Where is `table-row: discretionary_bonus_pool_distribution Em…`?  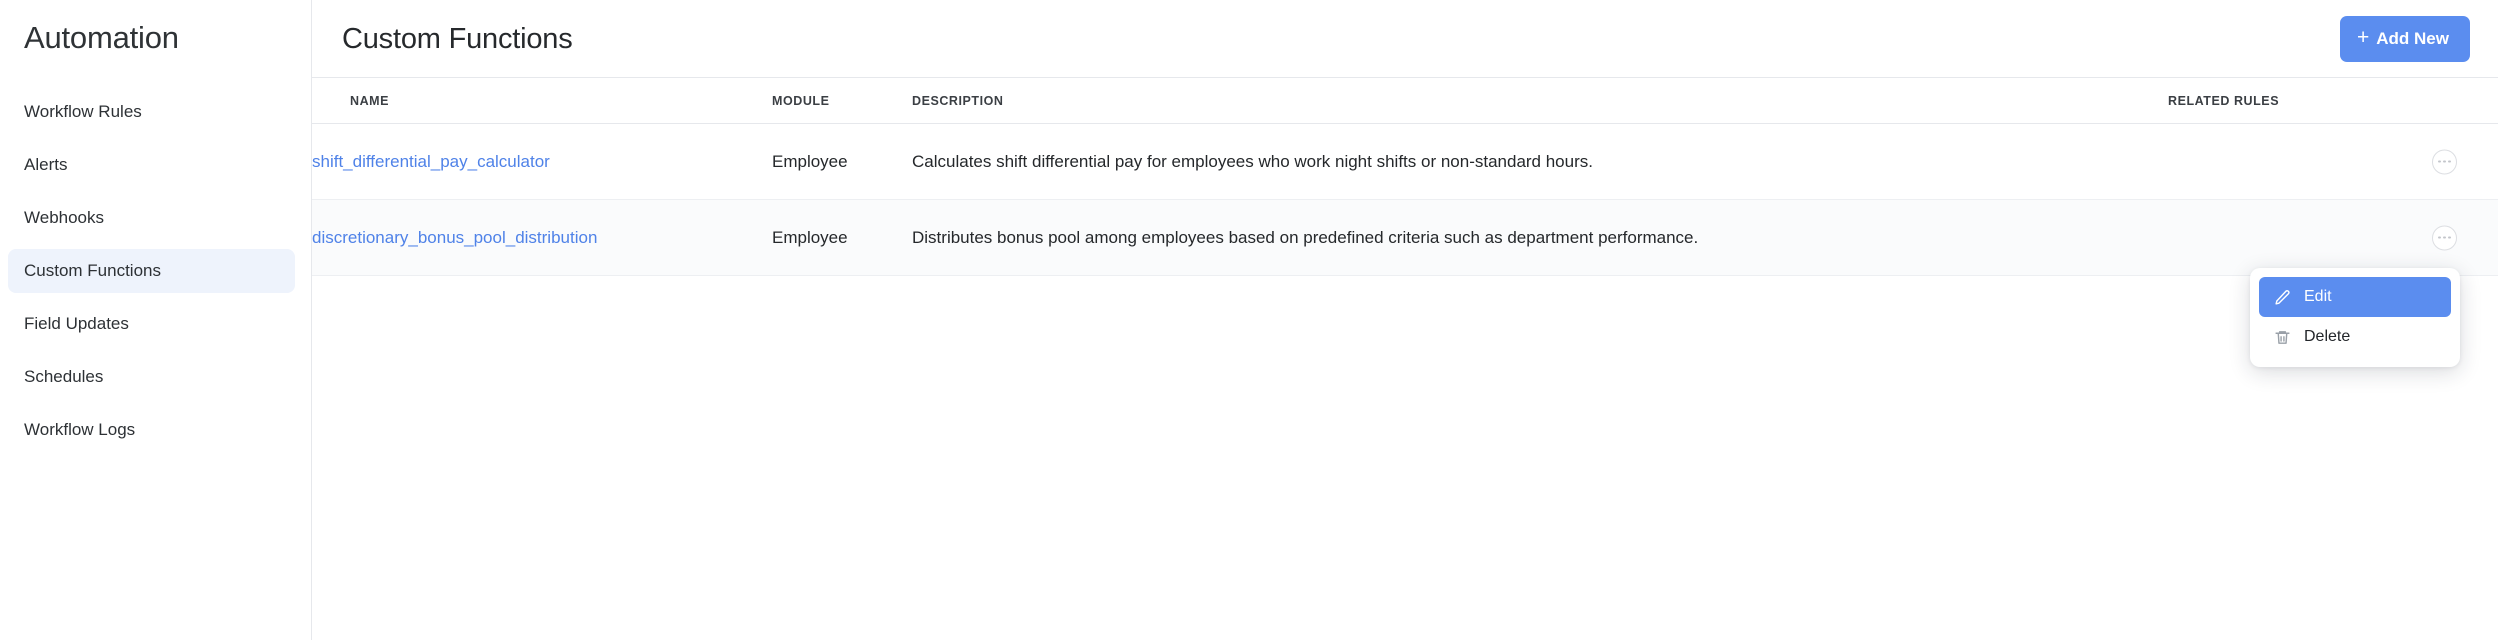 table-row: discretionary_bonus_pool_distribution Em… is located at coordinates (1405, 237).